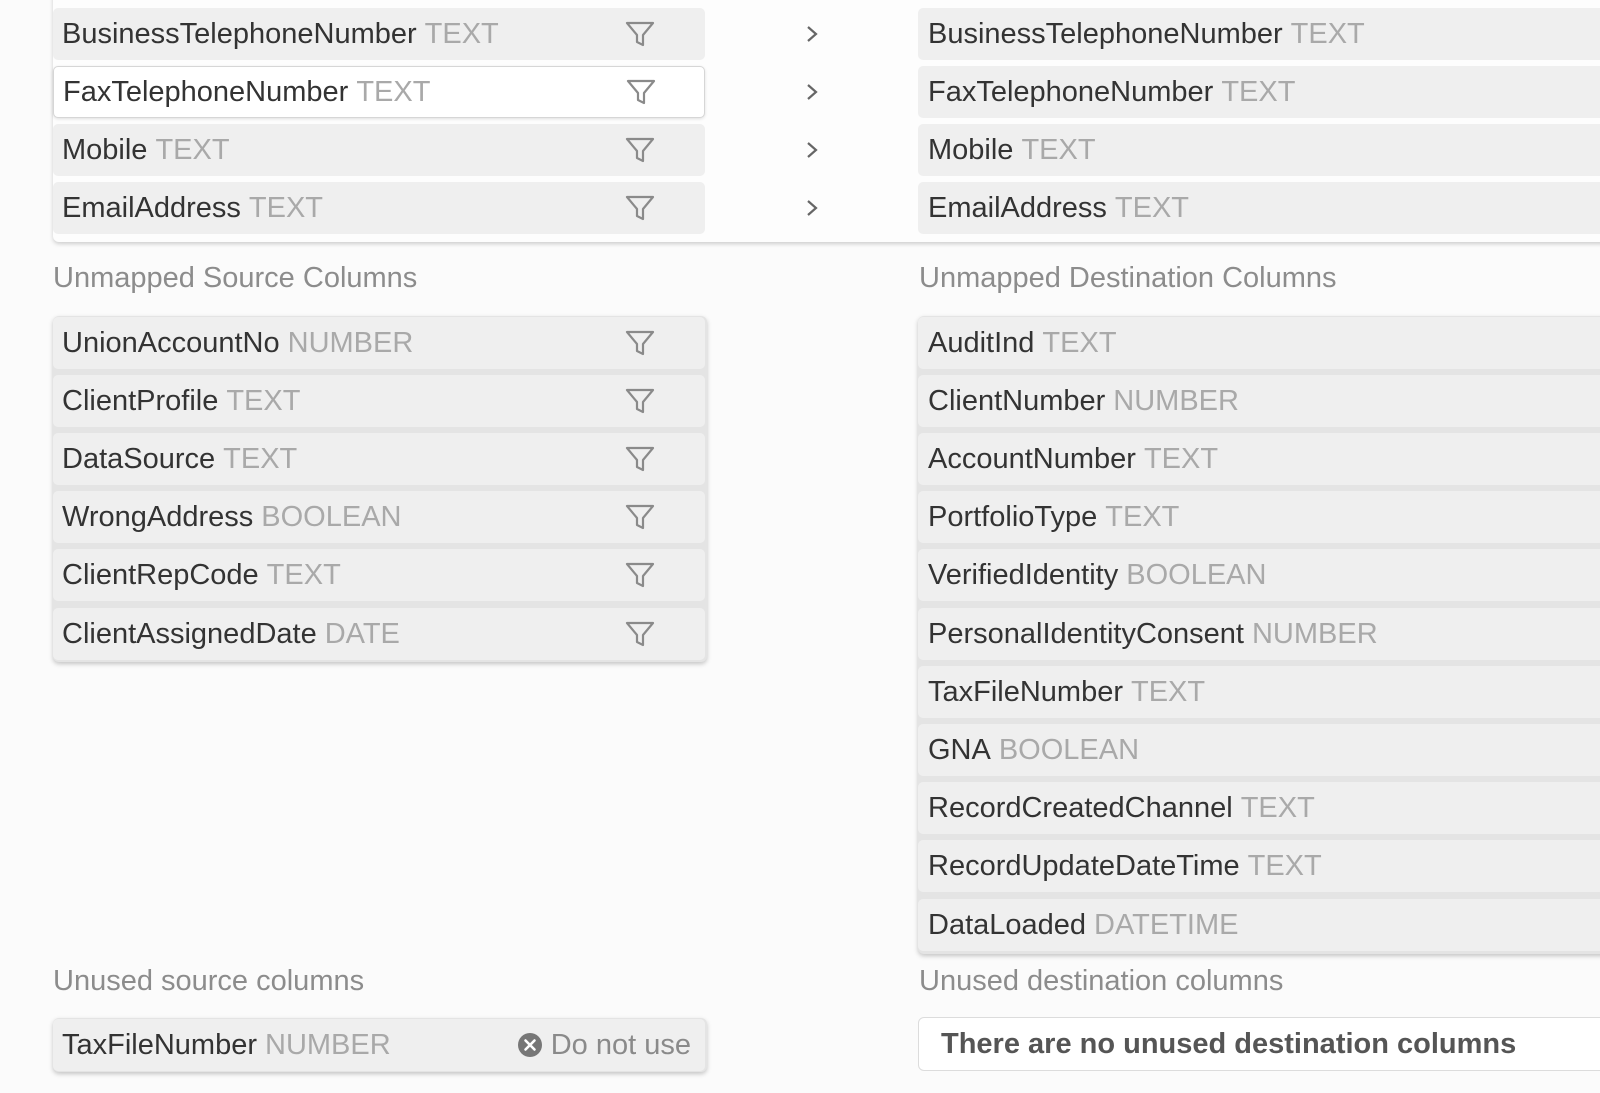 The image size is (1600, 1093). I want to click on column-name: ClientProfile, so click(140, 400).